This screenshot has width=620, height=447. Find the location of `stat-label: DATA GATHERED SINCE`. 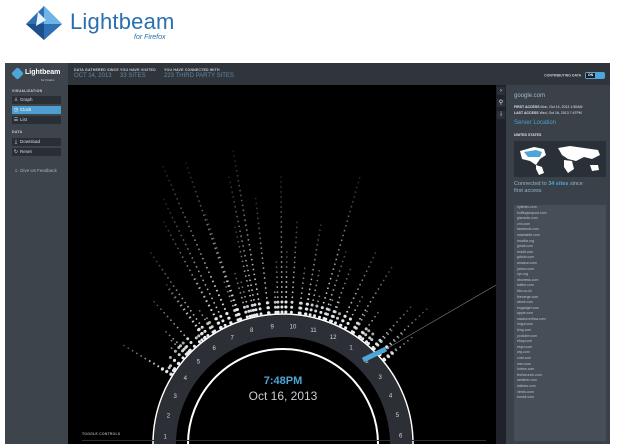

stat-label: DATA GATHERED SINCE is located at coordinates (96, 70).